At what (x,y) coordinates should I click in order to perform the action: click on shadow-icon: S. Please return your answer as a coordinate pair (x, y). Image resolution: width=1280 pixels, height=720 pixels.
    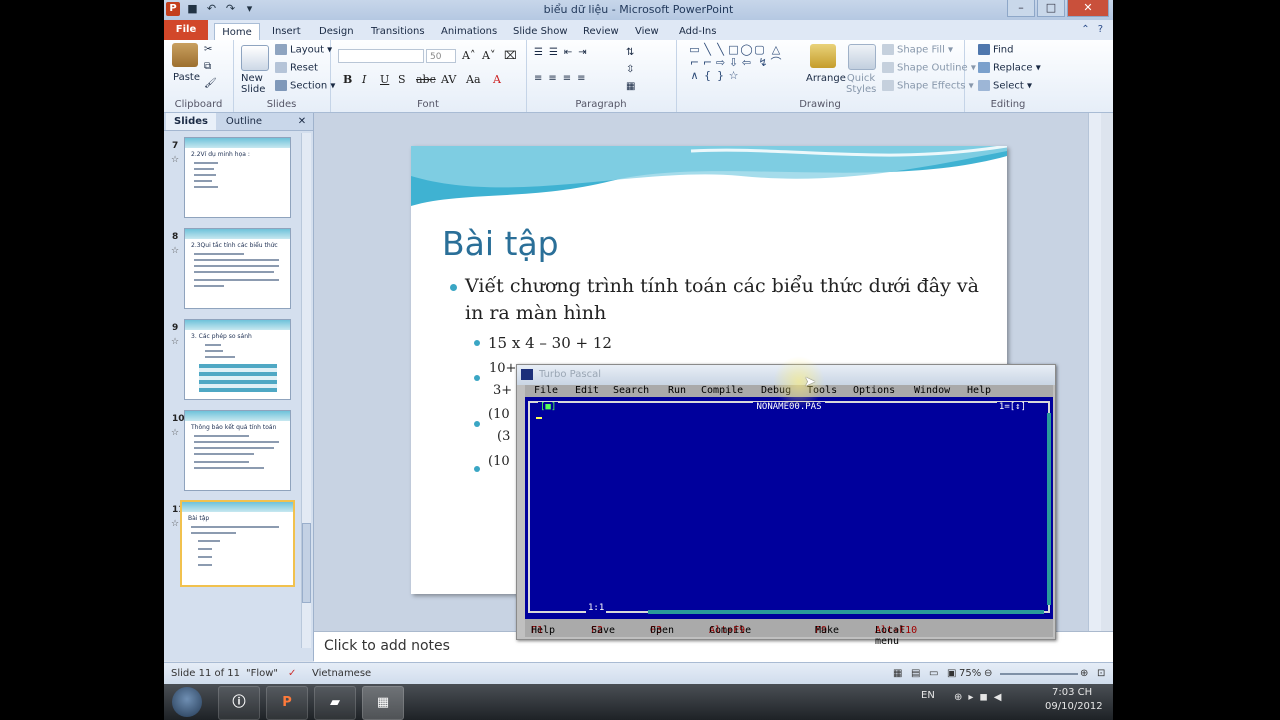
    Looking at the image, I should click on (402, 79).